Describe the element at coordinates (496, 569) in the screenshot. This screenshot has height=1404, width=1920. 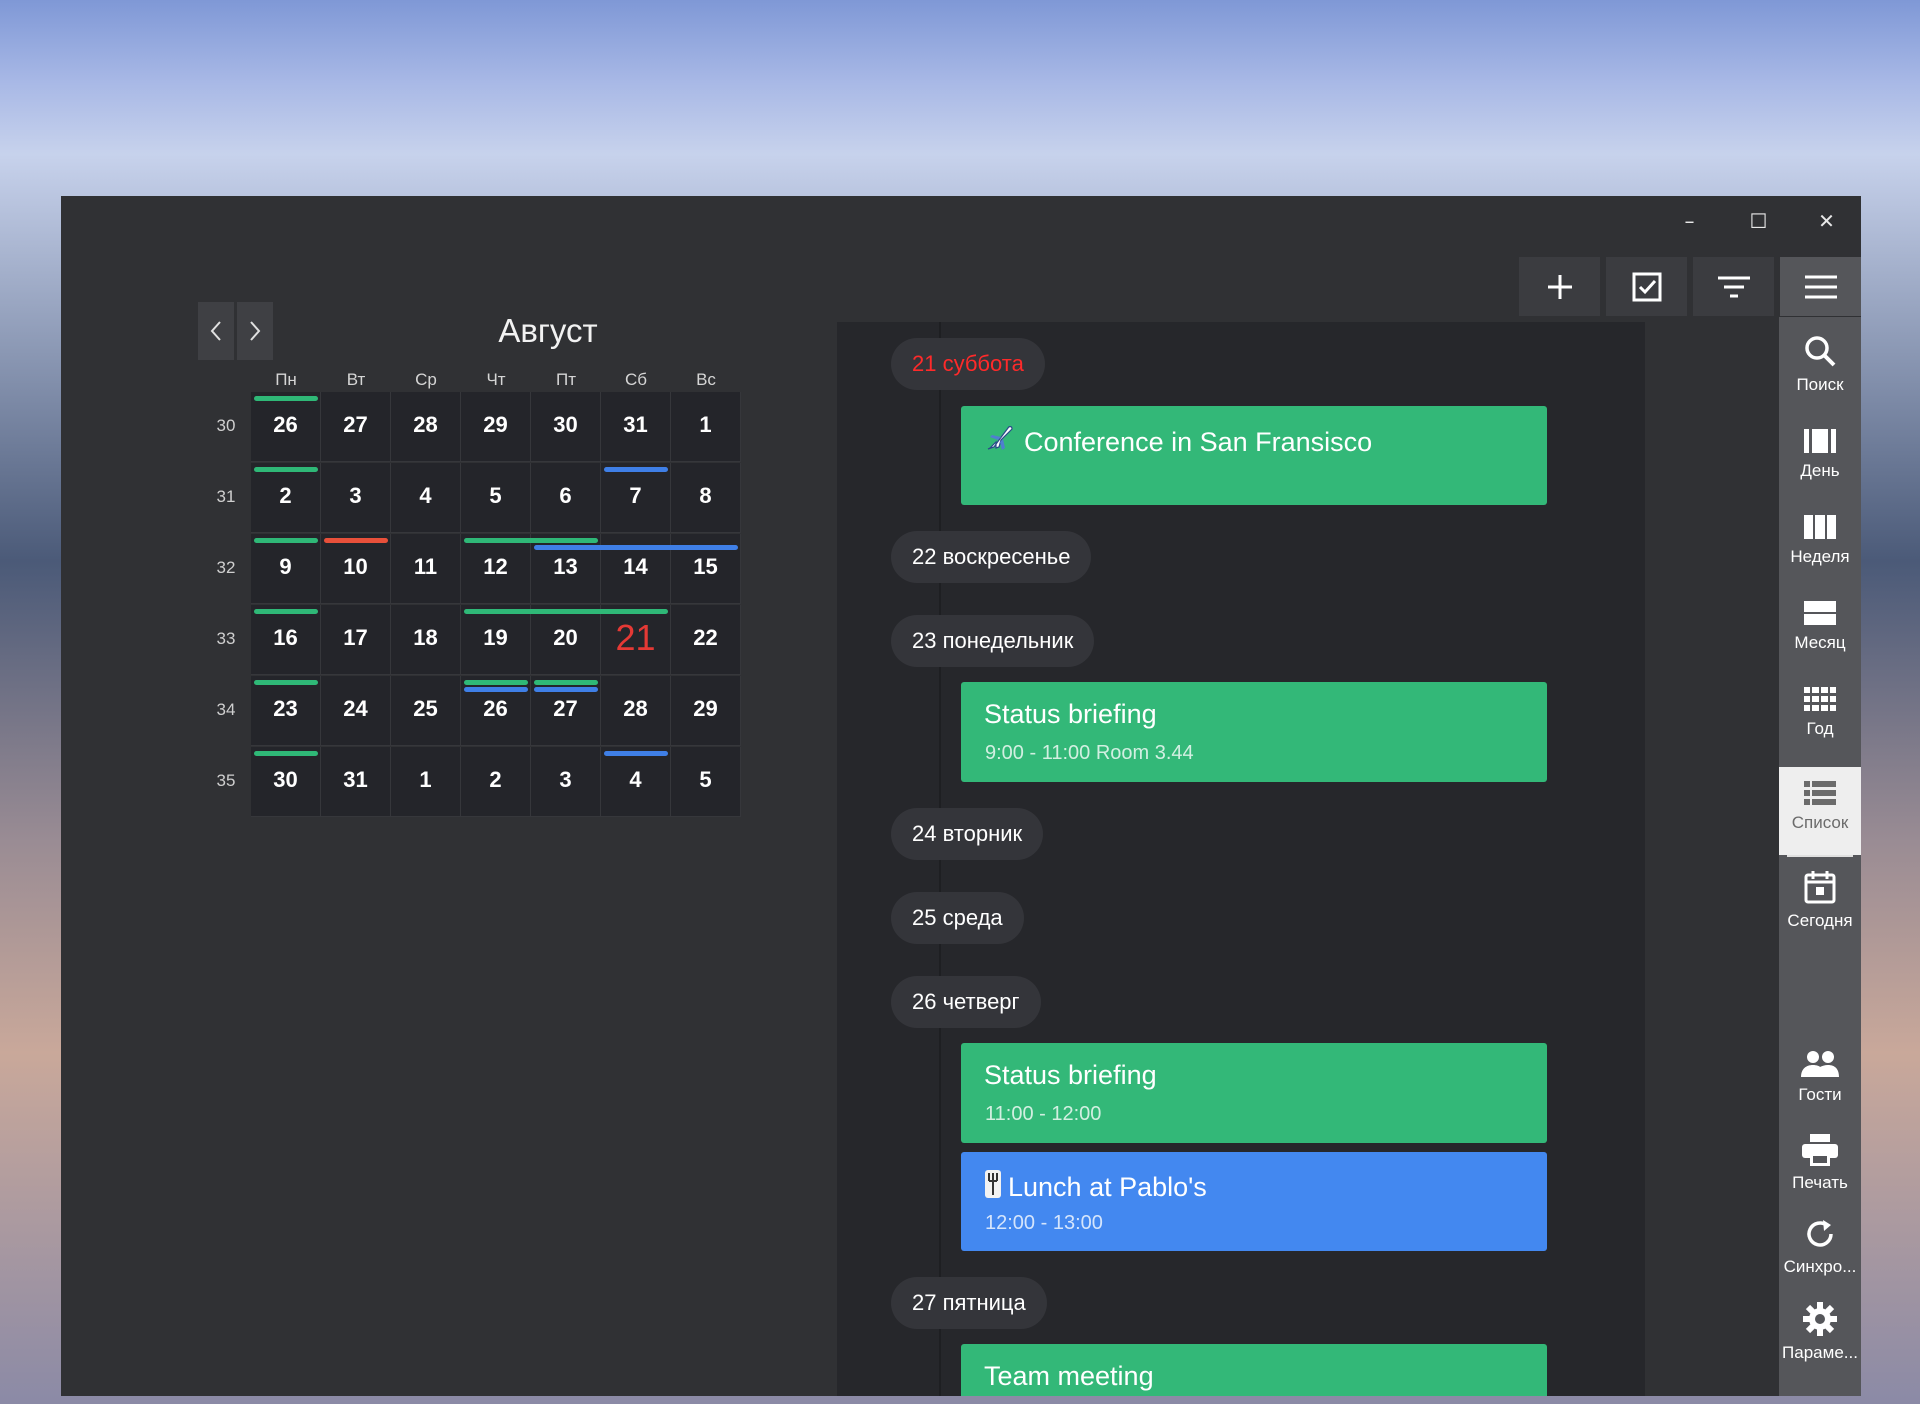
I see `day-cell: 12` at that location.